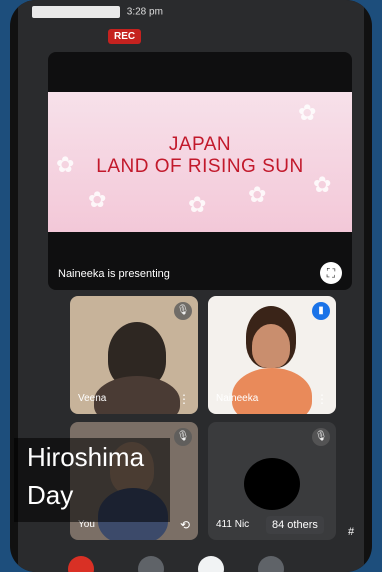  Describe the element at coordinates (81, 564) in the screenshot. I see `end-call-button` at that location.